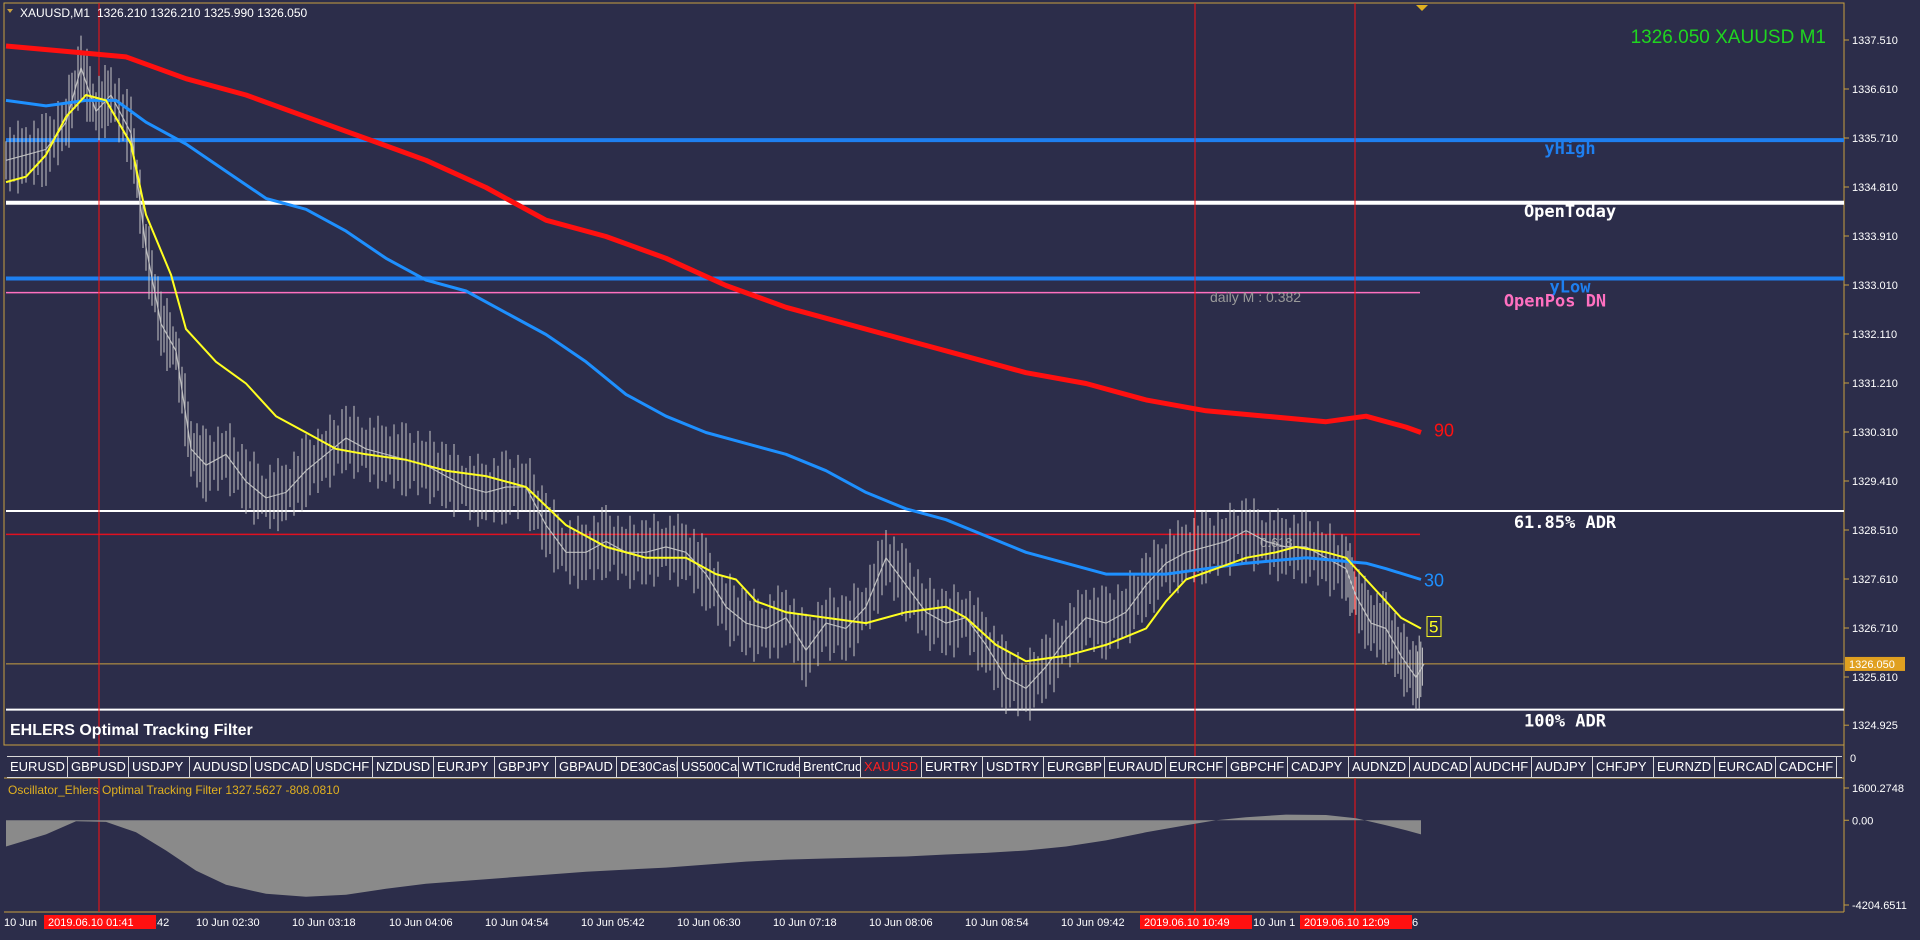  Describe the element at coordinates (1196, 767) in the screenshot. I see `symbol-tab-eurchf: EURCHF` at that location.